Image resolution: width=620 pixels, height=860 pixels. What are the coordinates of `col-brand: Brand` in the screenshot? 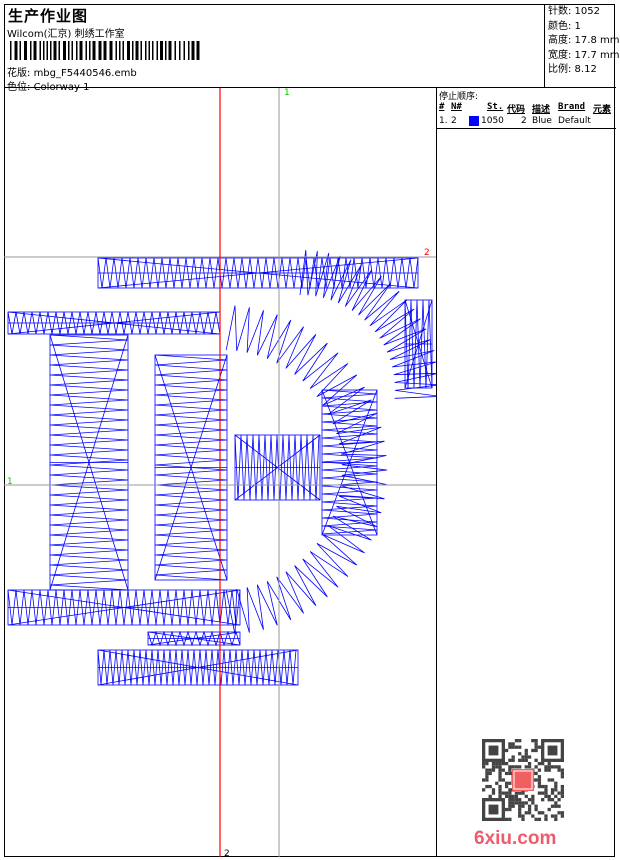 It's located at (572, 107).